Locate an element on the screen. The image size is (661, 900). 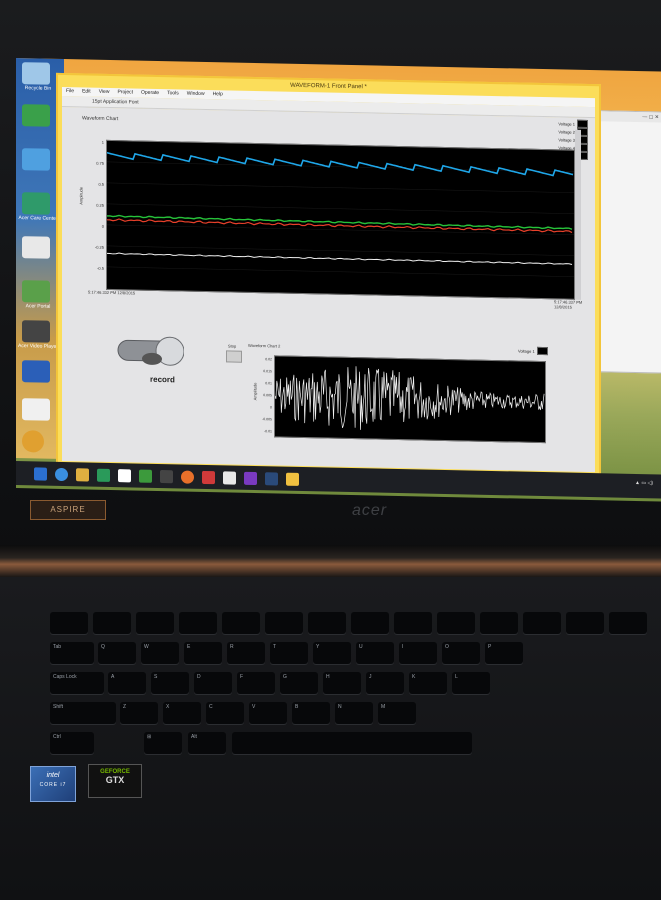
key-u: U is located at coordinates (375, 653).